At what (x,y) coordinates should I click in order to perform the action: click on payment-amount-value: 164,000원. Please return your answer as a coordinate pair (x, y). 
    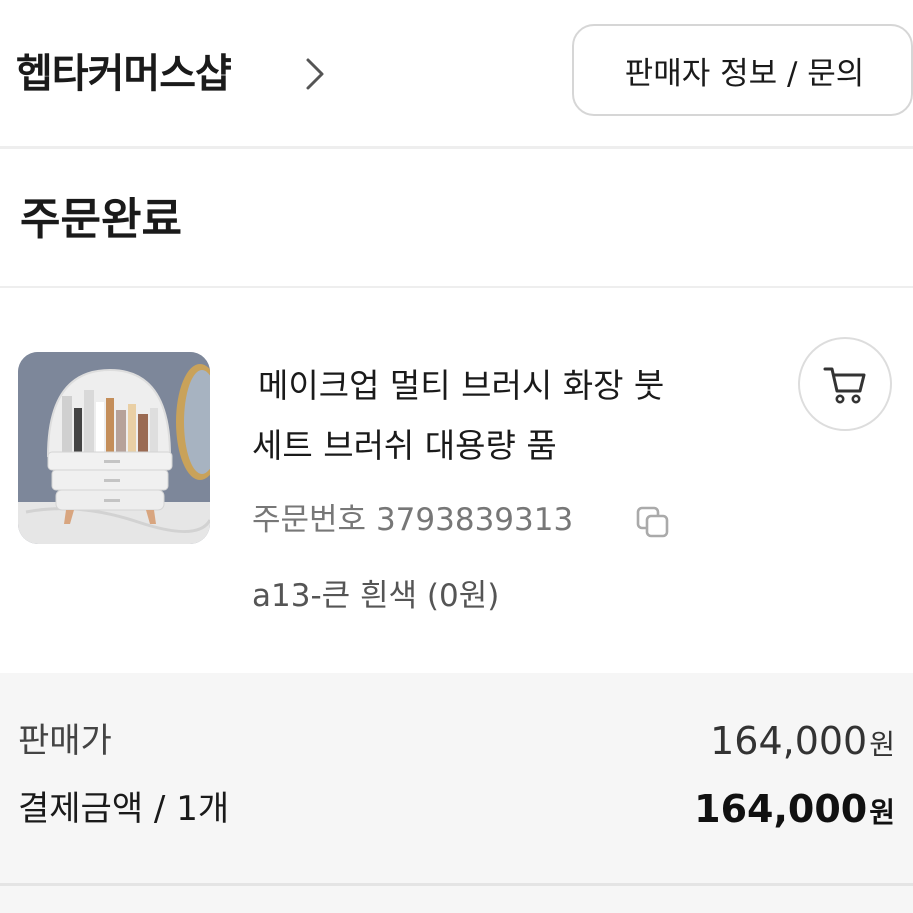
    Looking at the image, I should click on (794, 811).